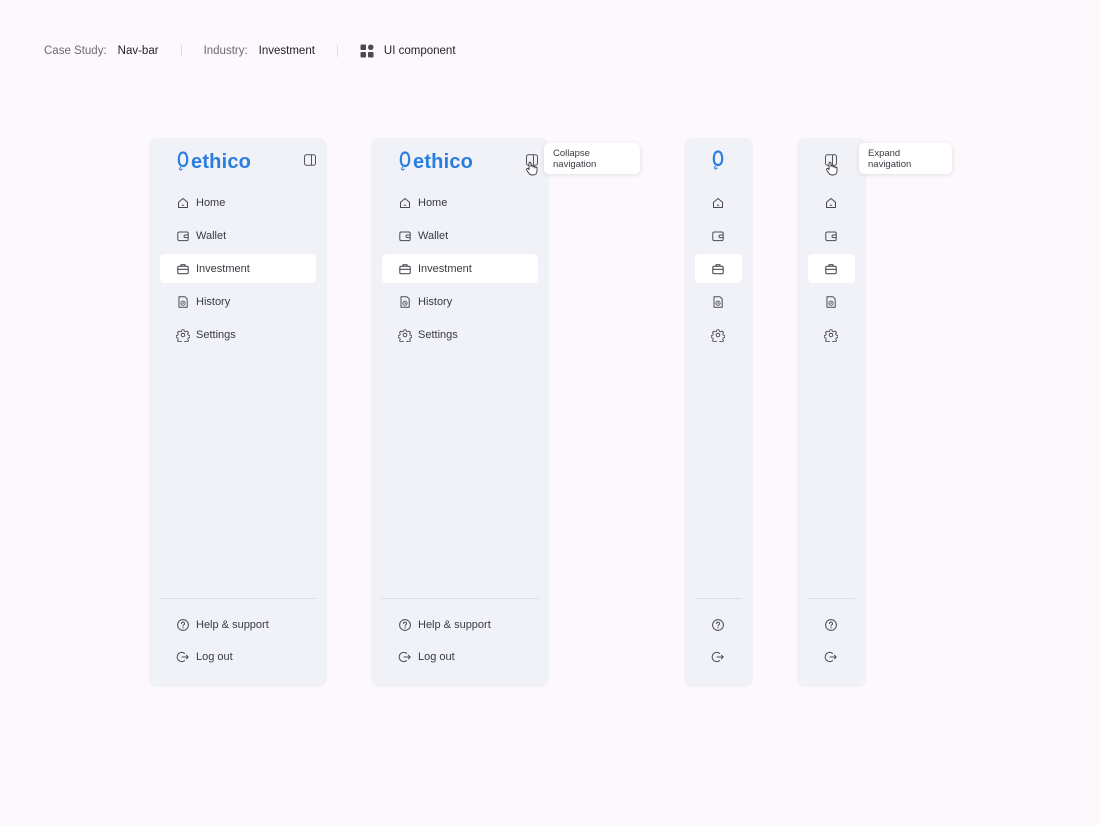 This screenshot has height=825, width=1100. Describe the element at coordinates (310, 160) in the screenshot. I see `sidebar-toggle-icon` at that location.